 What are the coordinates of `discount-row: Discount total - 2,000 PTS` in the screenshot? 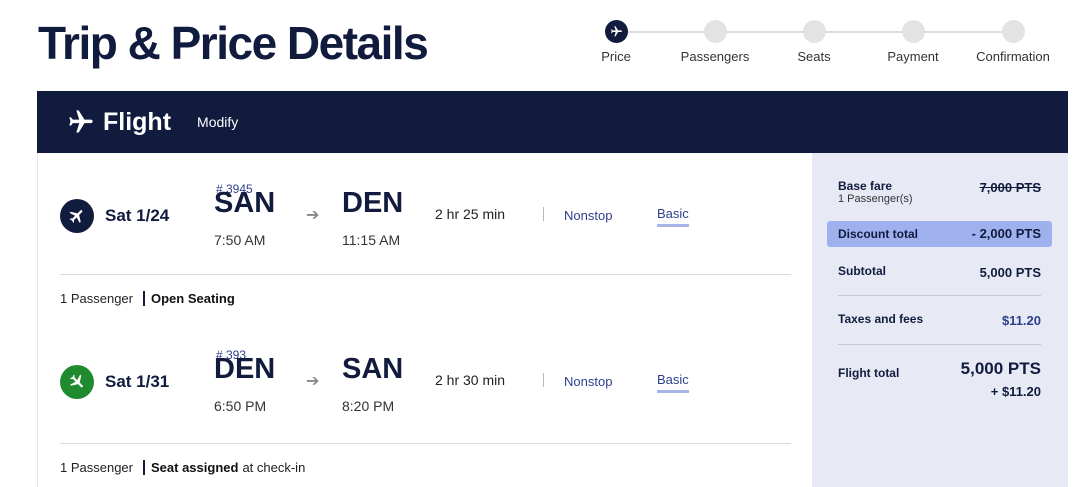 It's located at (939, 233).